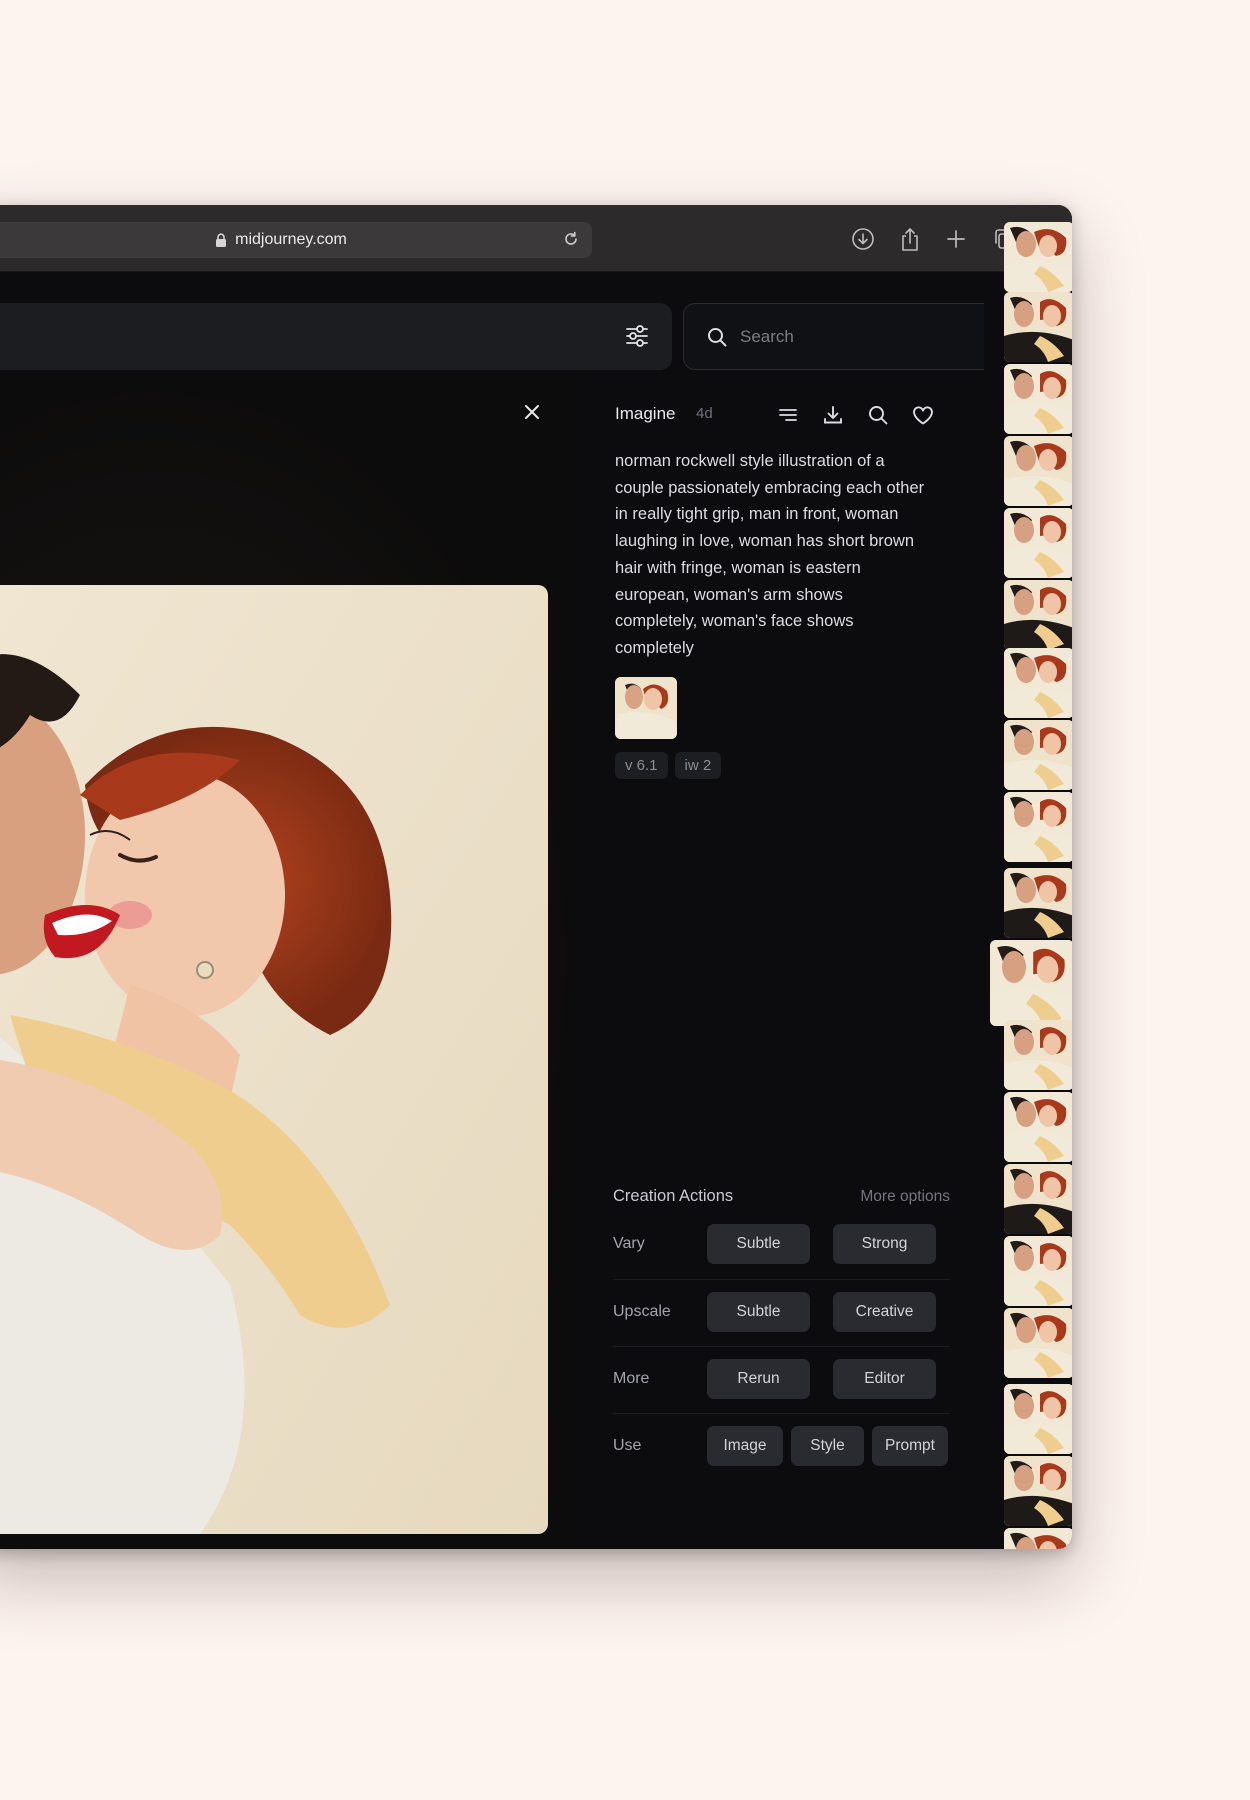 The width and height of the screenshot is (1250, 1800). Describe the element at coordinates (641, 765) in the screenshot. I see `version-tag: v 6.1` at that location.